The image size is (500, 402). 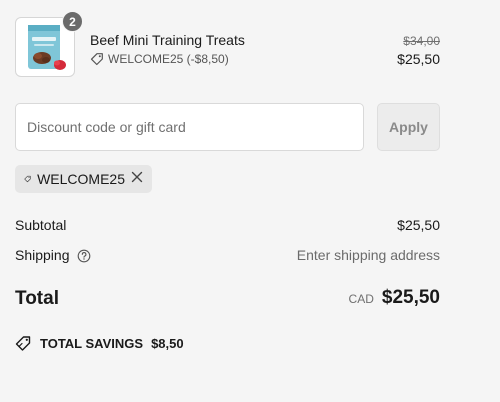 I want to click on shipping-value: Enter shipping address, so click(x=368, y=255).